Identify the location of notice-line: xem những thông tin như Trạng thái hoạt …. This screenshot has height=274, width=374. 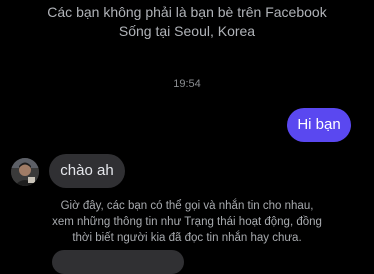
(187, 222).